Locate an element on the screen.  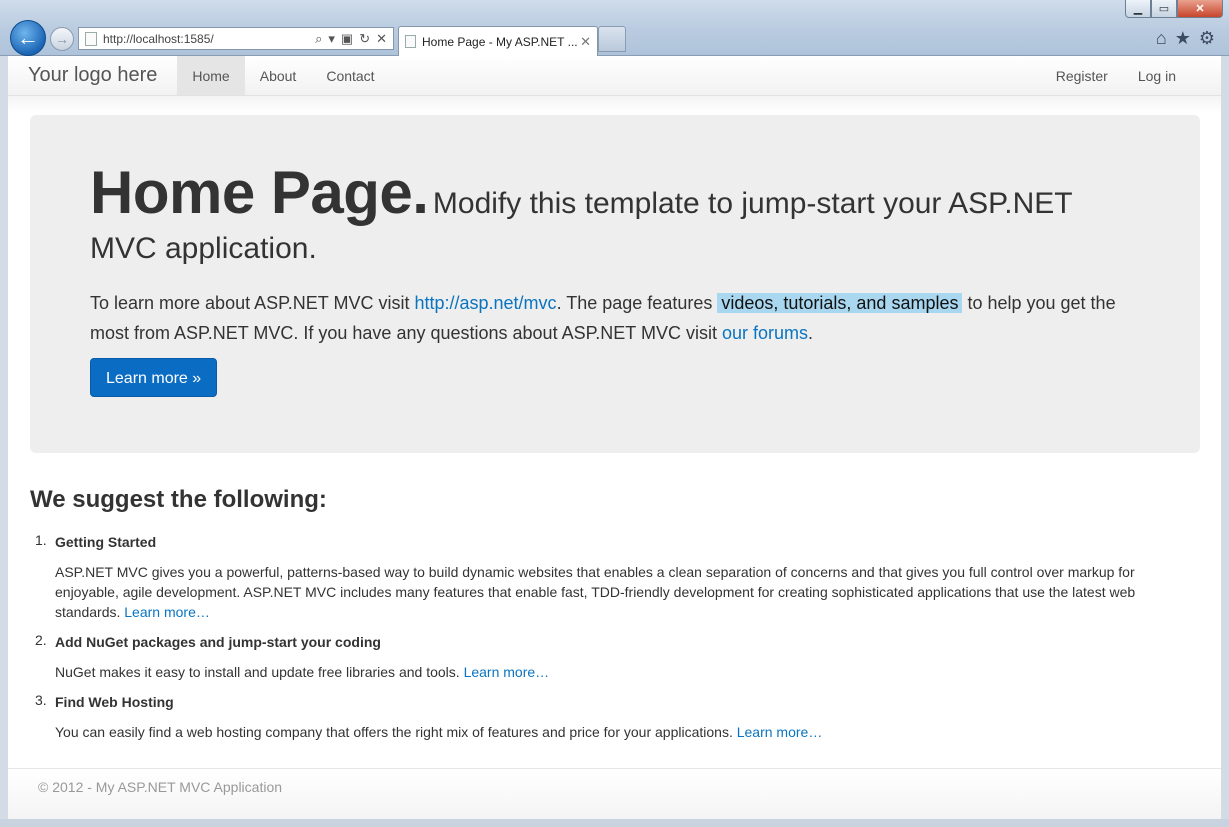
tools-gear-icon: ⚙ is located at coordinates (1207, 38).